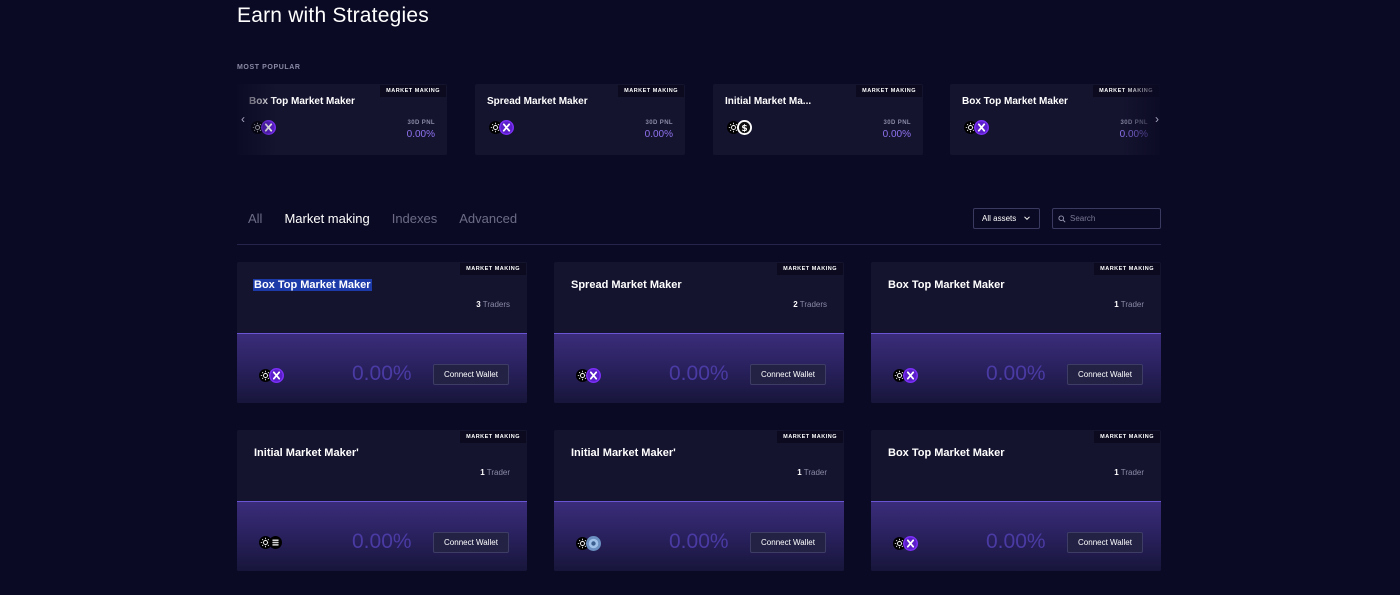  I want to click on tab-market-making: Market making, so click(326, 218).